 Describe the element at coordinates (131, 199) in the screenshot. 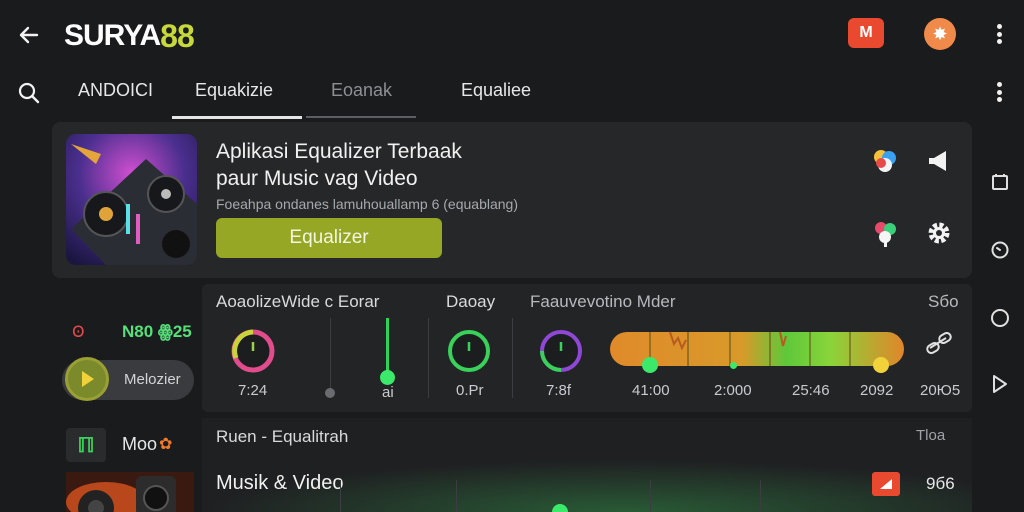

I see `dj-mixer-thumbnail` at that location.